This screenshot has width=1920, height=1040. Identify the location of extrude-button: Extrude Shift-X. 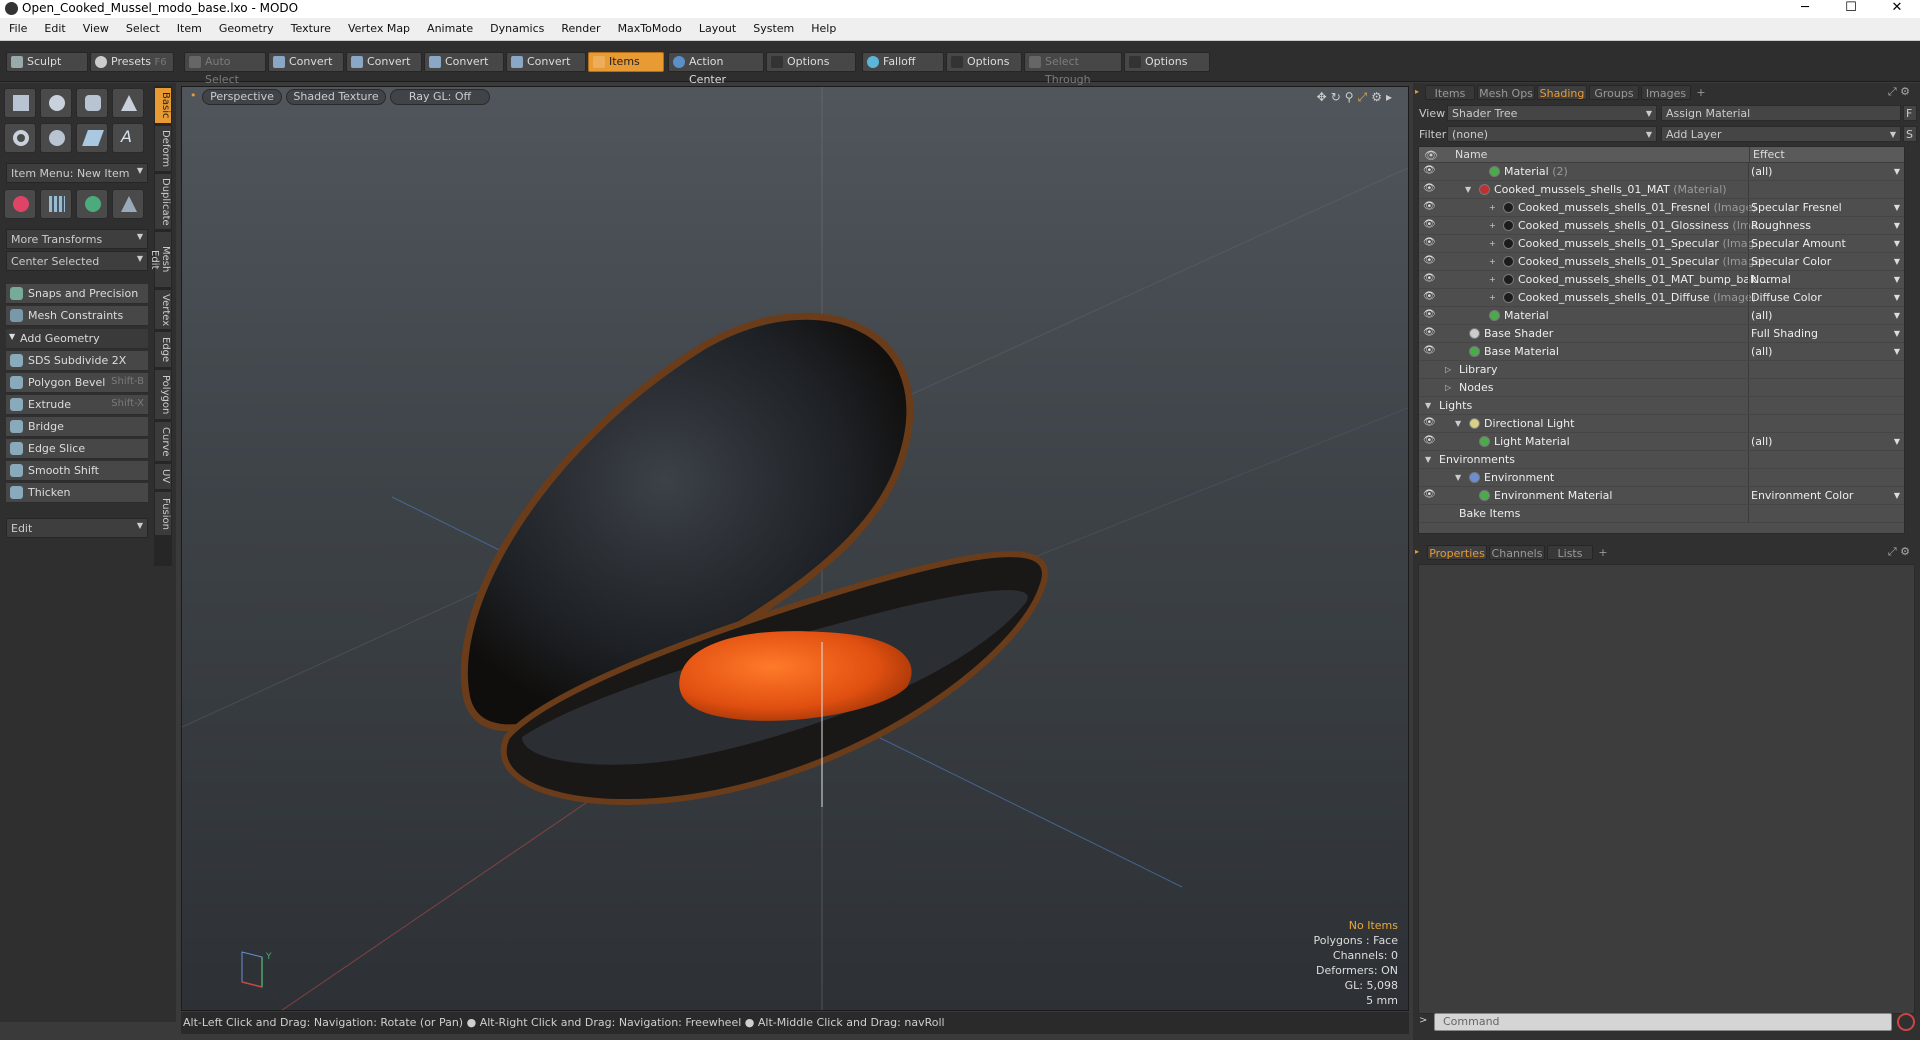
(77, 405).